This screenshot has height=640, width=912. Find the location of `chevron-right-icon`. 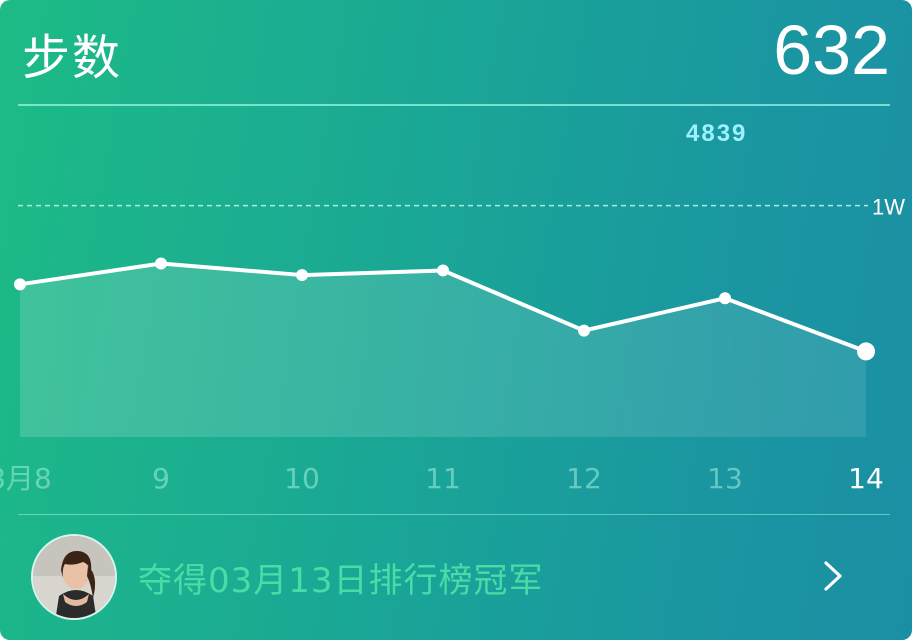

chevron-right-icon is located at coordinates (833, 576).